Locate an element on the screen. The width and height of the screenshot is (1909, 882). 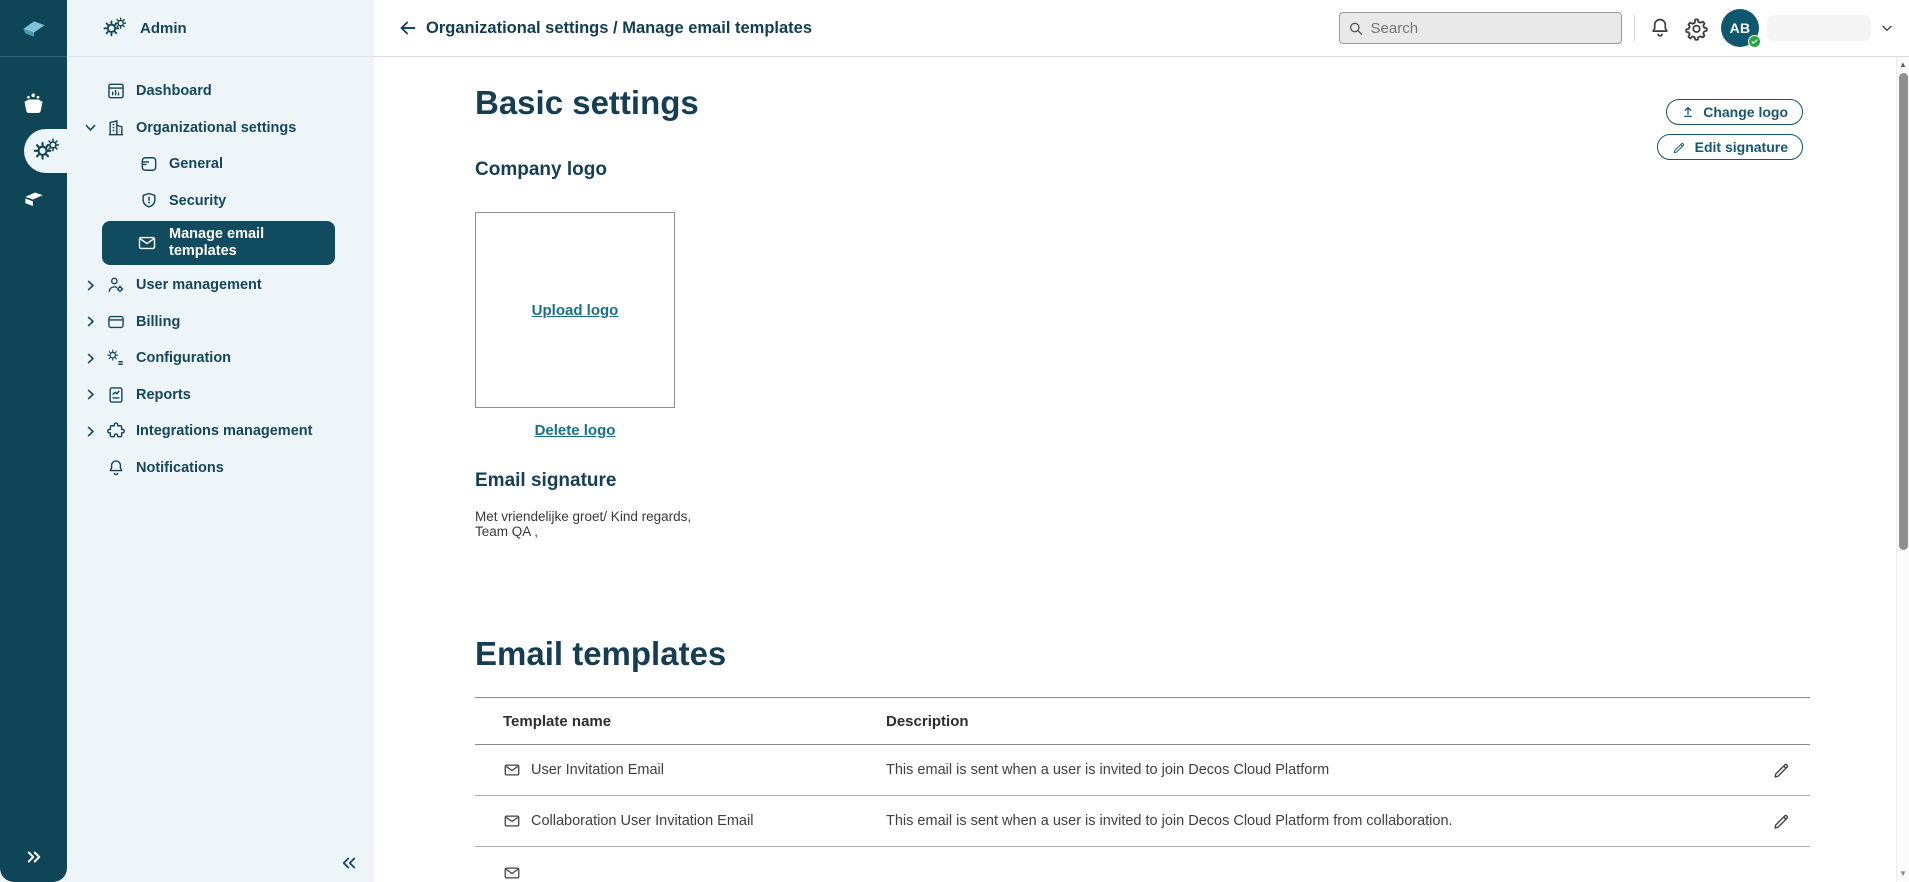
admin-rail-item-selected is located at coordinates (45, 151).